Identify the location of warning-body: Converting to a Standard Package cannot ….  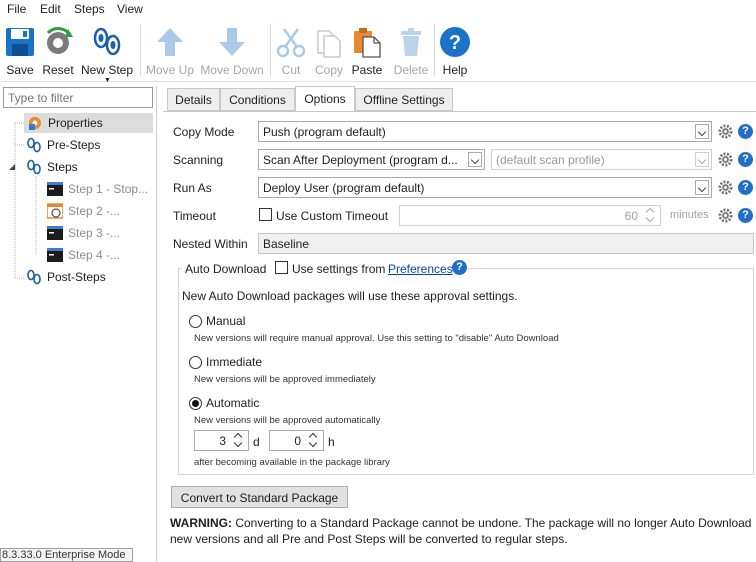
(461, 531).